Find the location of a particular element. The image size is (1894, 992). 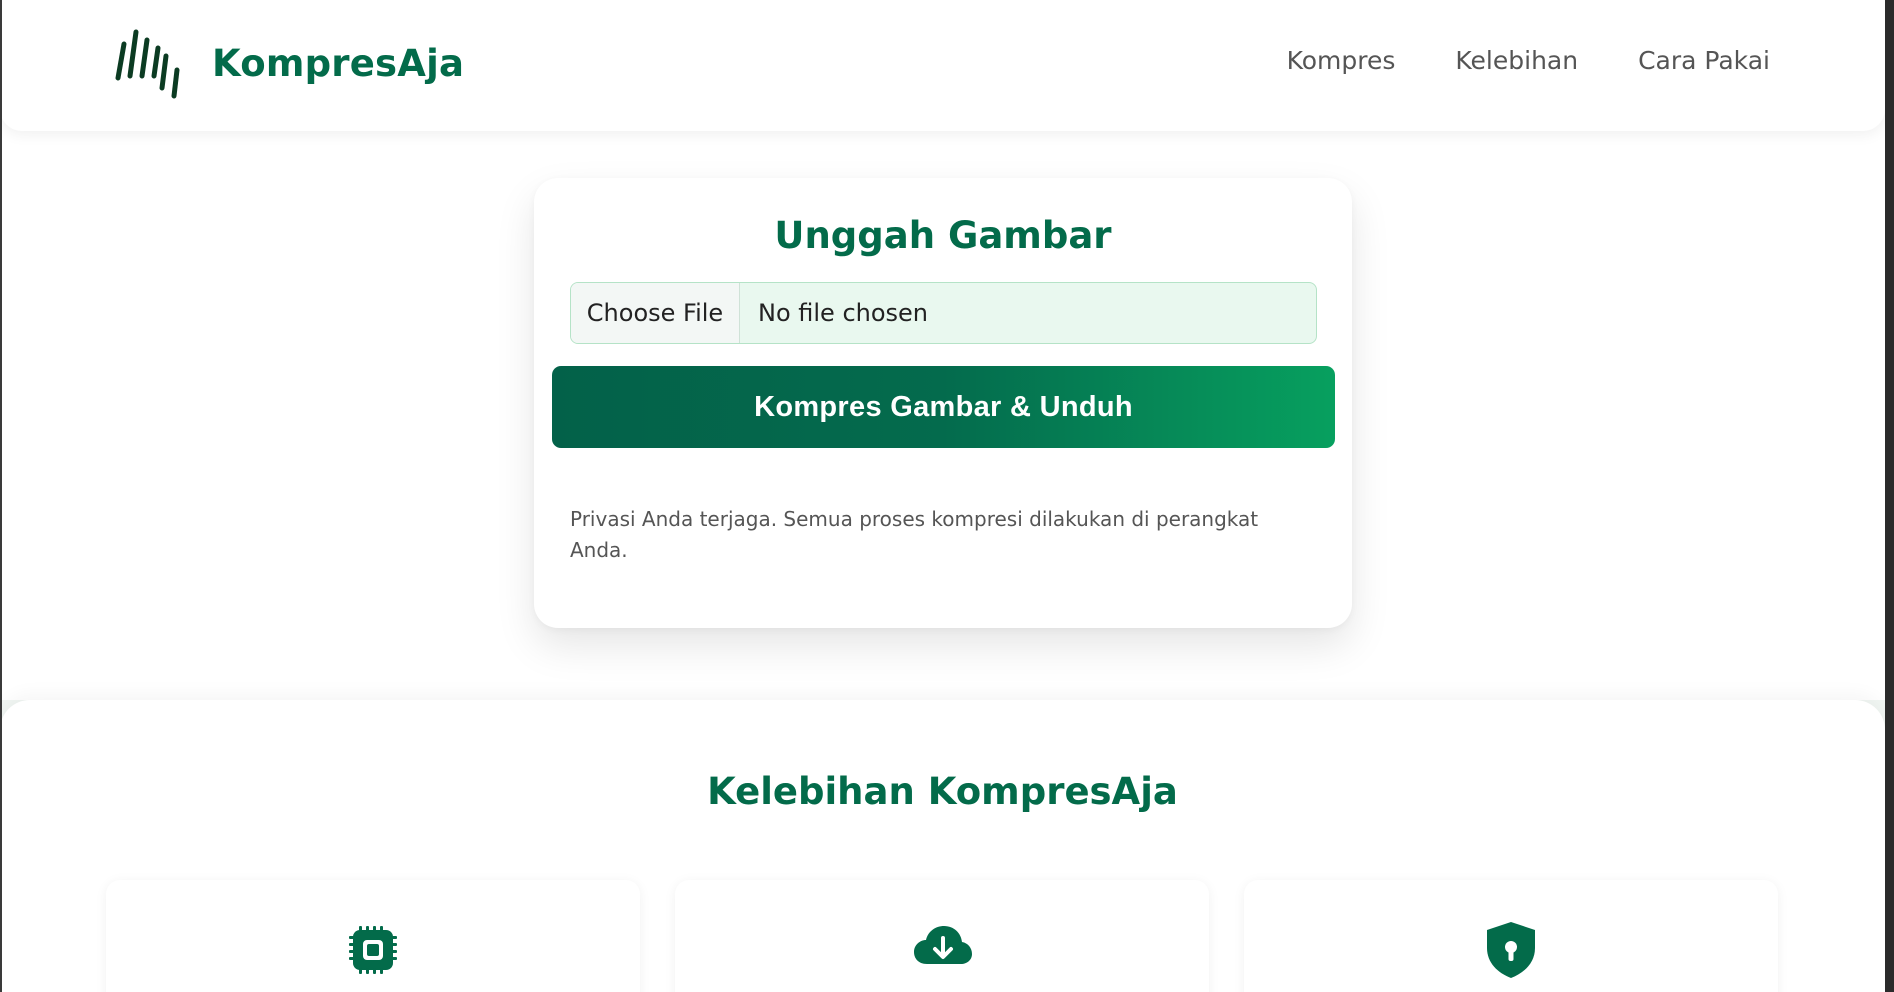

feature-card-security is located at coordinates (1511, 936).